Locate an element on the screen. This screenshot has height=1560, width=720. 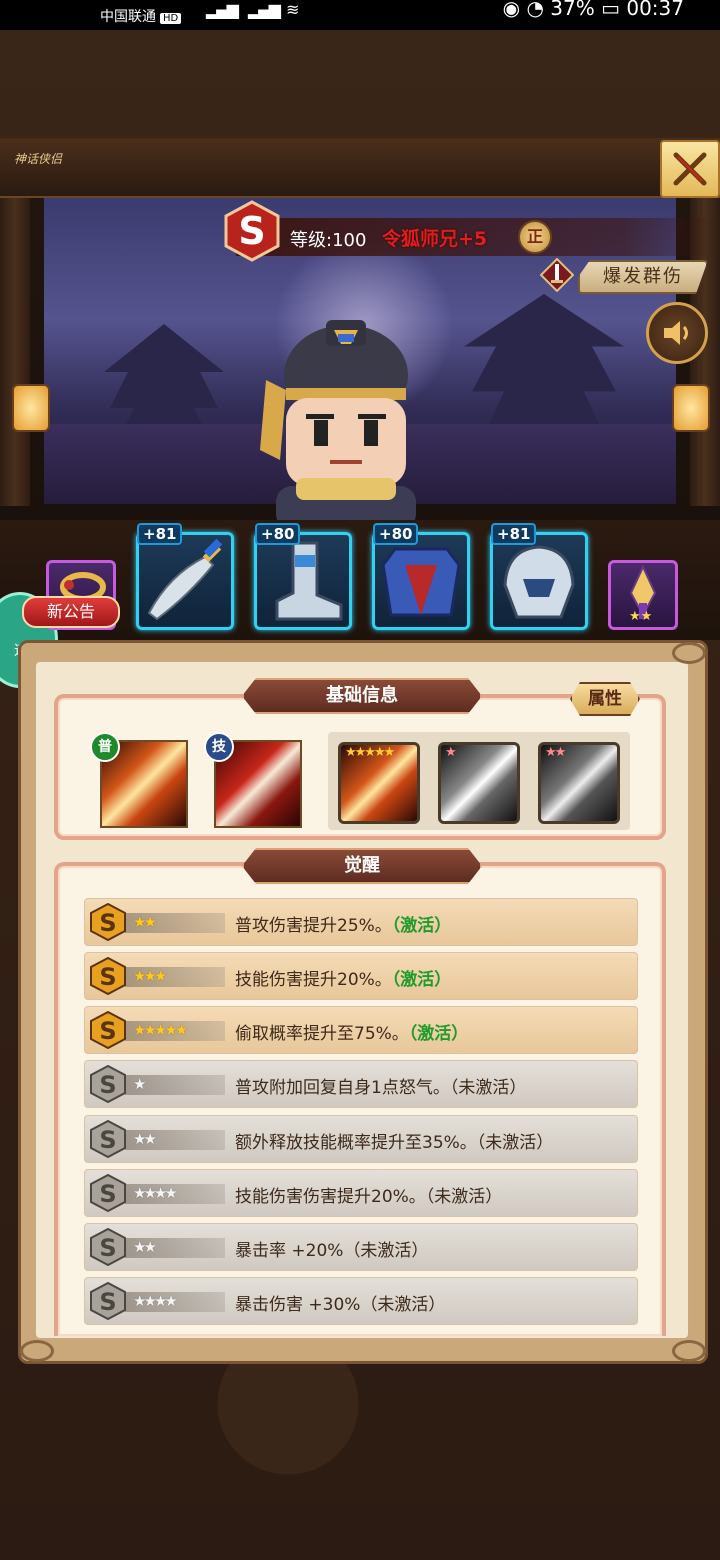
weapon-stage-2-stars: ★★ is located at coordinates (555, 752).